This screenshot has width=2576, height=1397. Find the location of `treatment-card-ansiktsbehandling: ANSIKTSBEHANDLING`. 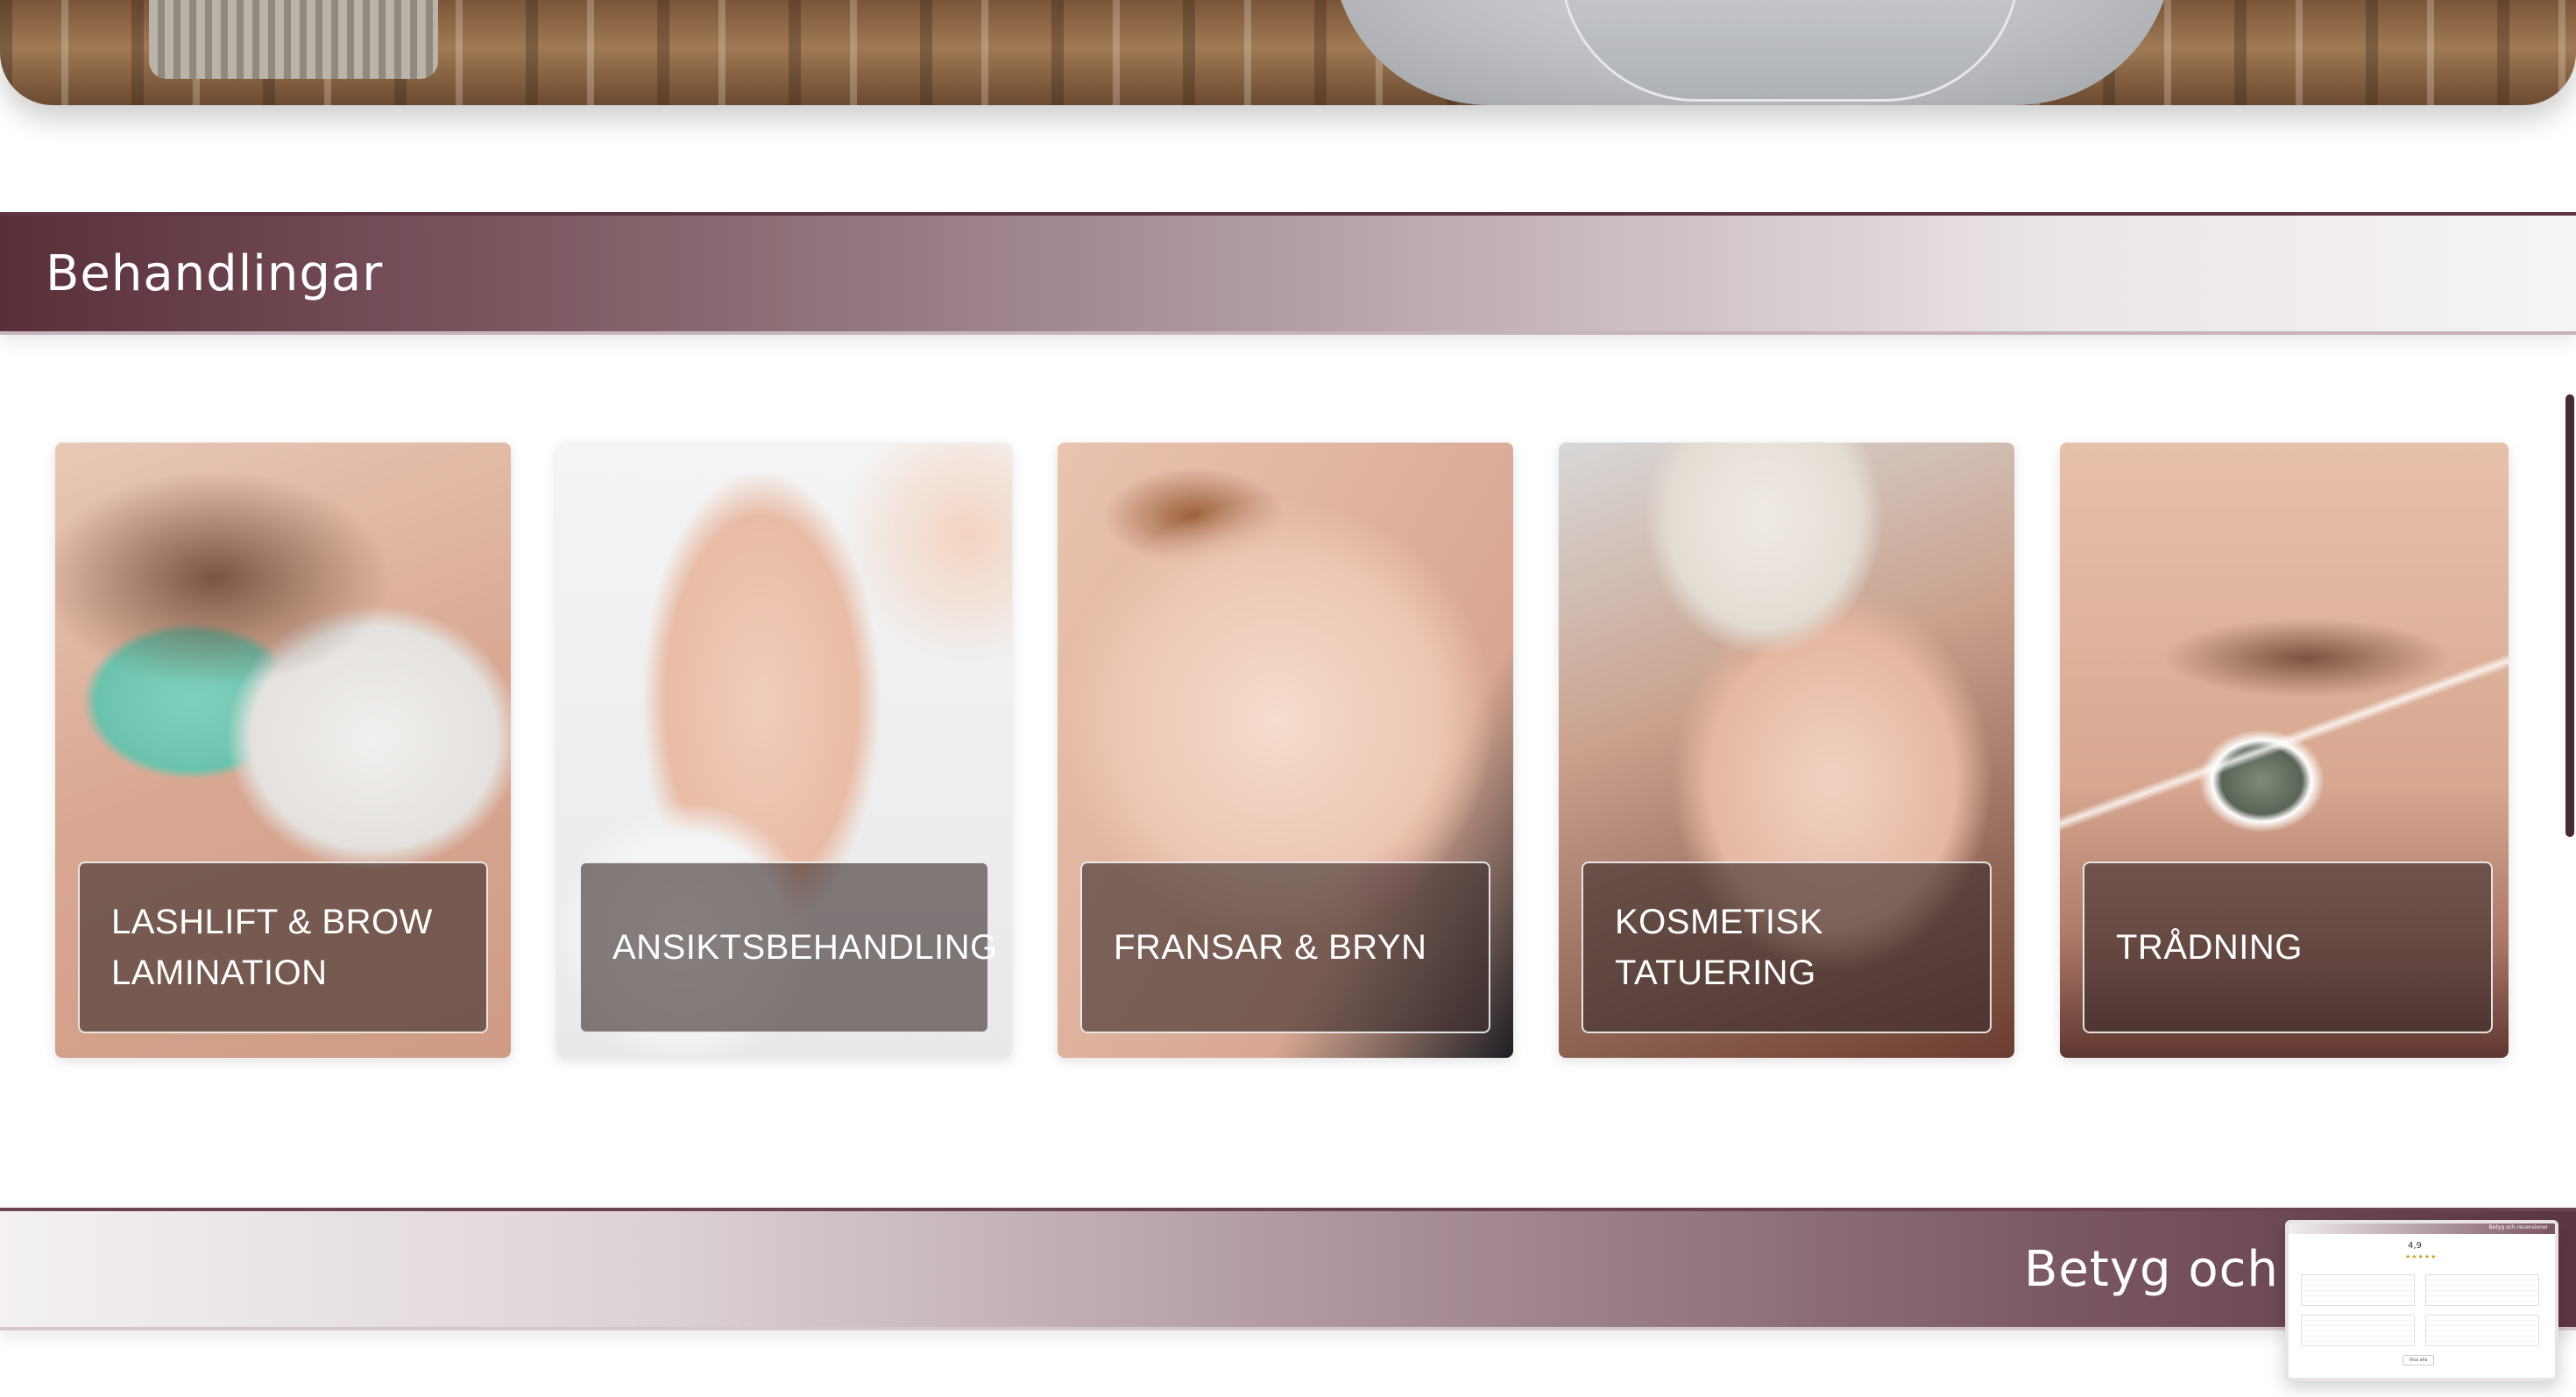

treatment-card-ansiktsbehandling: ANSIKTSBEHANDLING is located at coordinates (784, 750).